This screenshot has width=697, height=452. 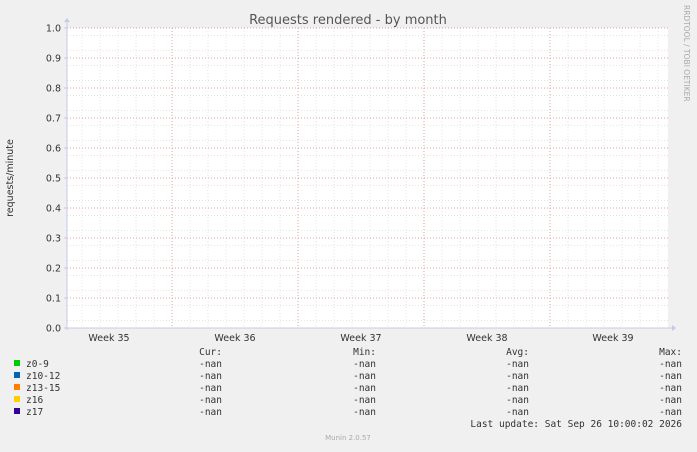 I want to click on y-tick-label: 0.8, so click(x=53, y=89).